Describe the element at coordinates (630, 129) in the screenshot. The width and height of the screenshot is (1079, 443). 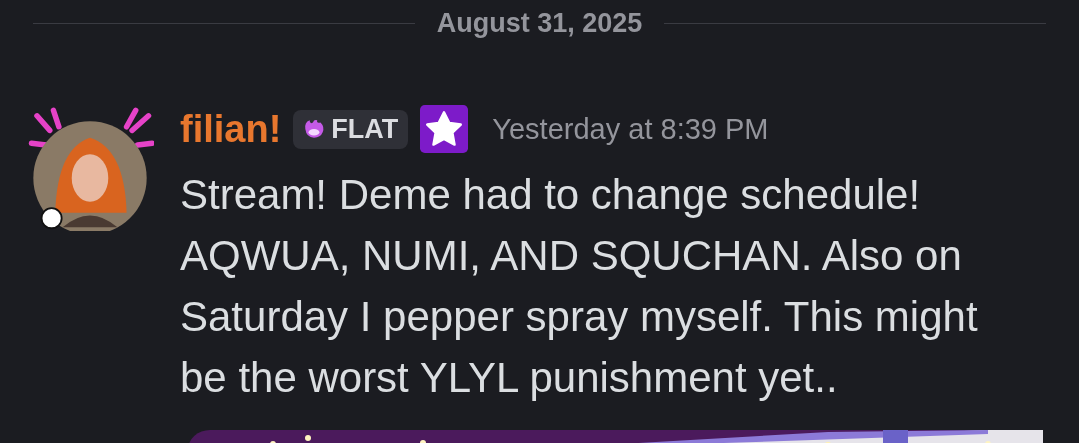
I see `timestamp: Yesterday at 8:39 PM` at that location.